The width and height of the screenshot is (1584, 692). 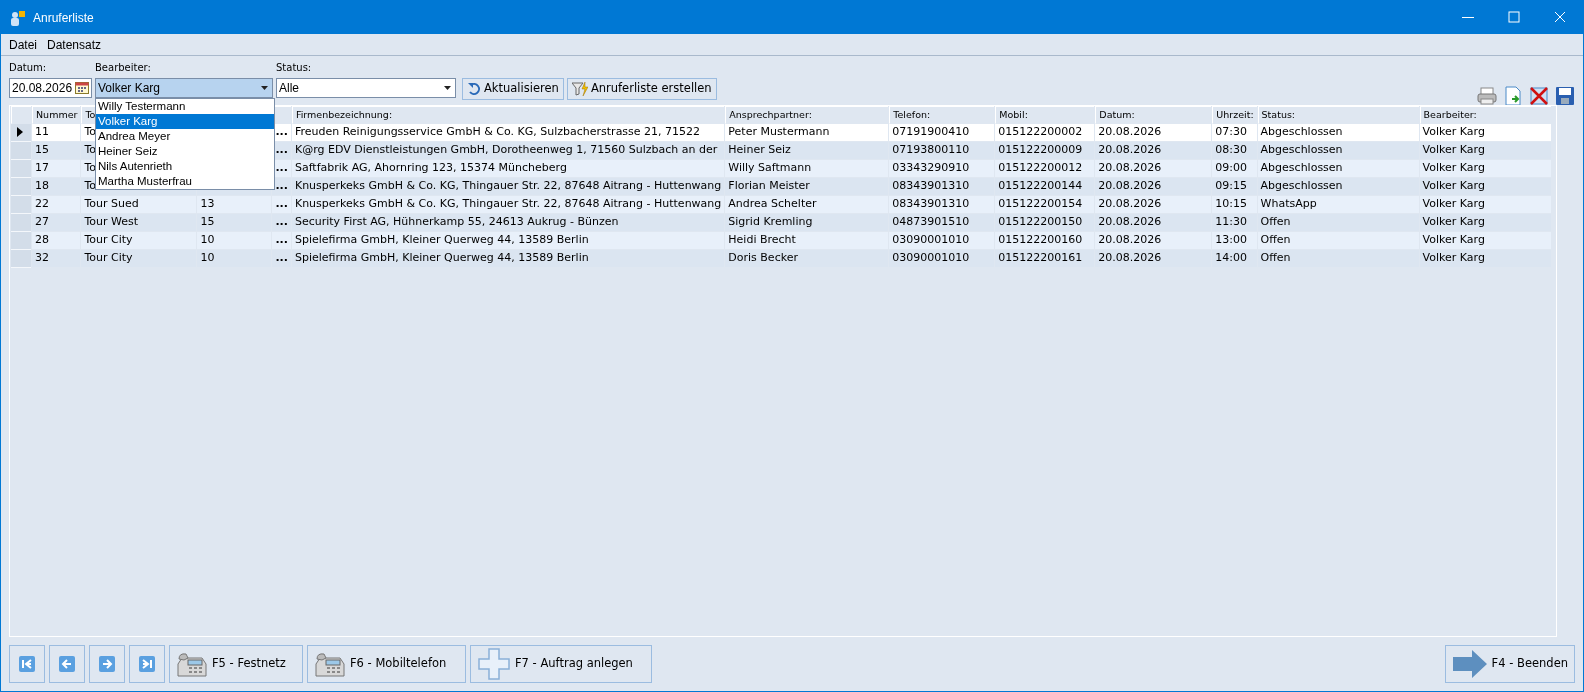 I want to click on refresh-button: Aktualisieren, so click(x=513, y=89).